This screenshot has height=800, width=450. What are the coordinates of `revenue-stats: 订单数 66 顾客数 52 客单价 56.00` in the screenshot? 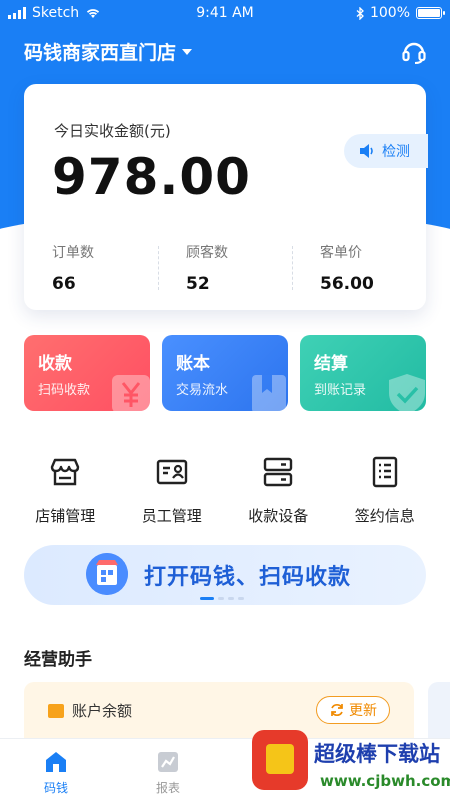 It's located at (225, 268).